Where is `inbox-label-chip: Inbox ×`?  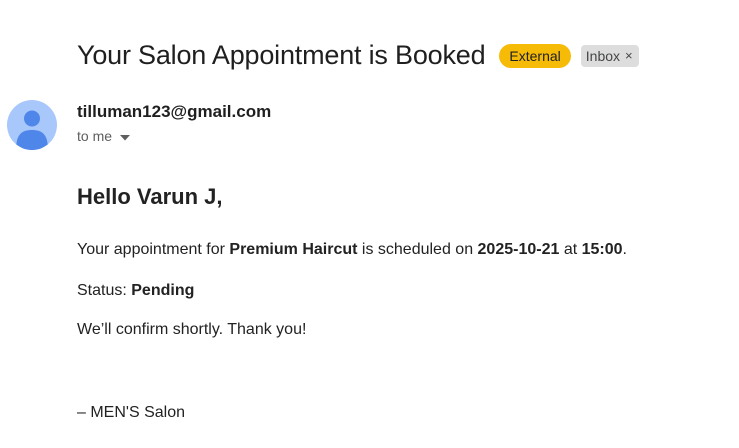 inbox-label-chip: Inbox × is located at coordinates (609, 55).